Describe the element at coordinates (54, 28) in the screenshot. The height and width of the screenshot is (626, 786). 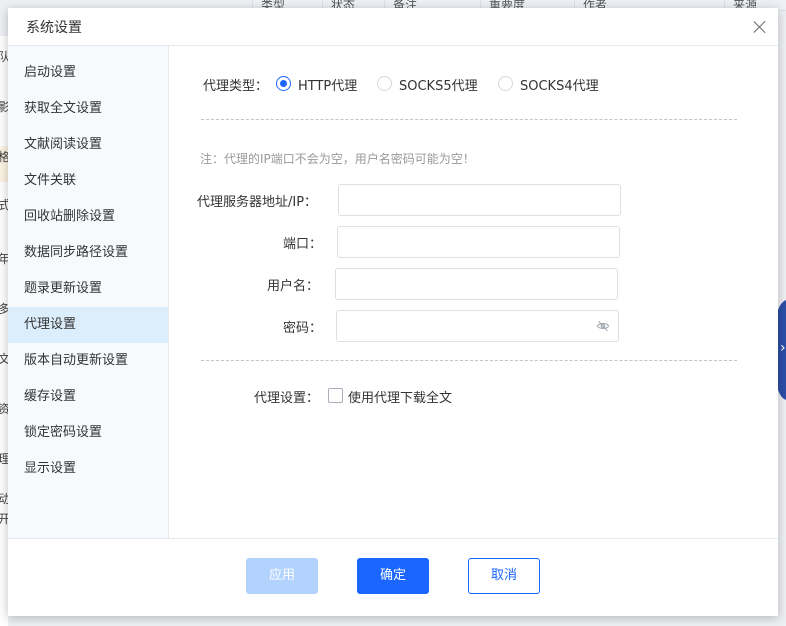
I see `dialog-title: 系统设置` at that location.